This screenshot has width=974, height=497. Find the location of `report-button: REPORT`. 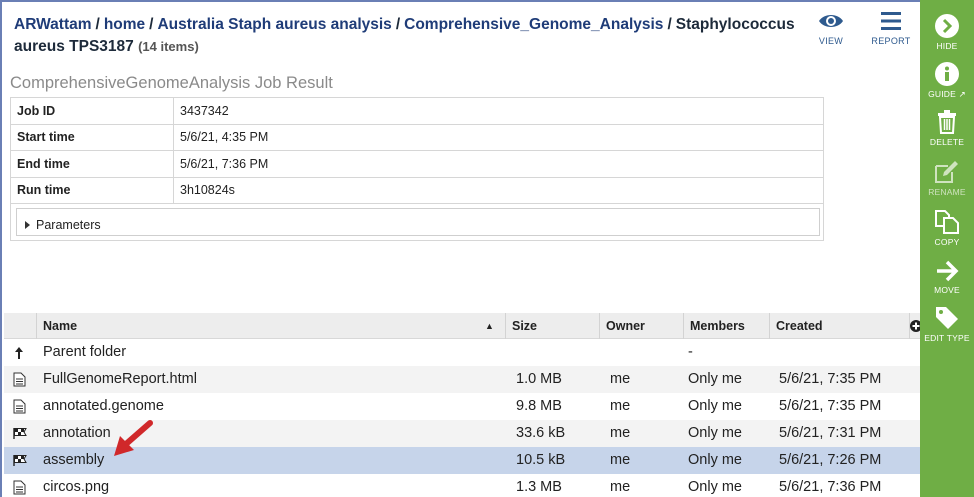

report-button: REPORT is located at coordinates (891, 27).